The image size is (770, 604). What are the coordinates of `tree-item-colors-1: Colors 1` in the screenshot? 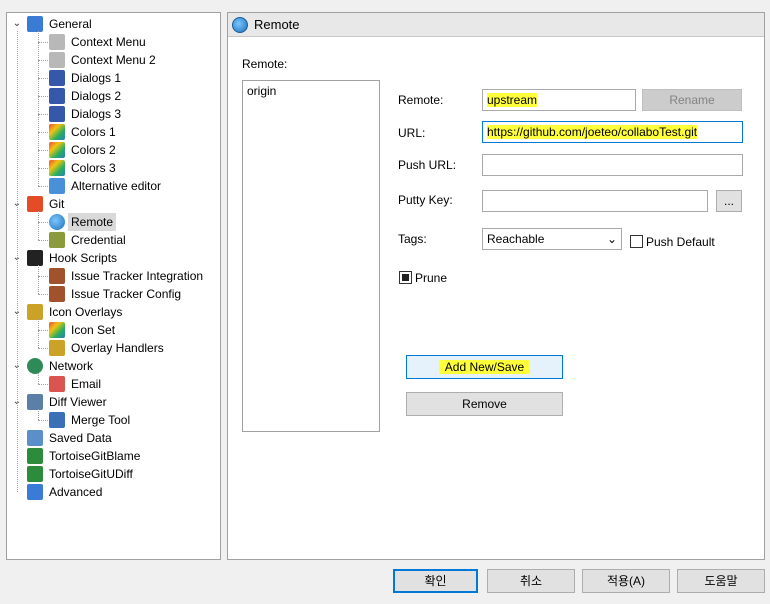 It's located at (84, 132).